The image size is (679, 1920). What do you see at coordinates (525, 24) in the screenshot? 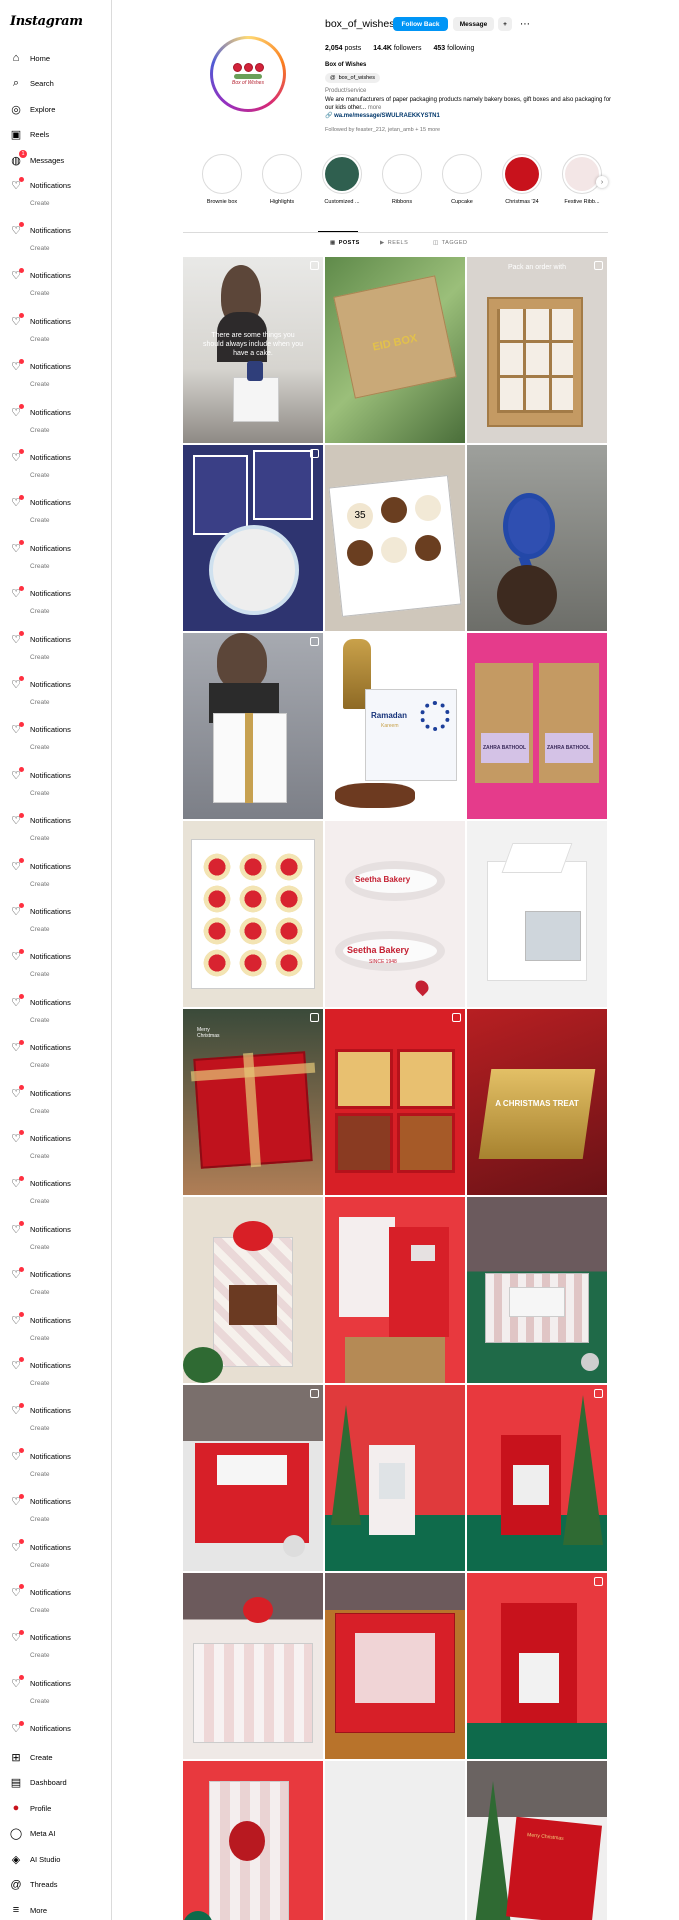
I see `more-options-icon: ⋯` at bounding box center [525, 24].